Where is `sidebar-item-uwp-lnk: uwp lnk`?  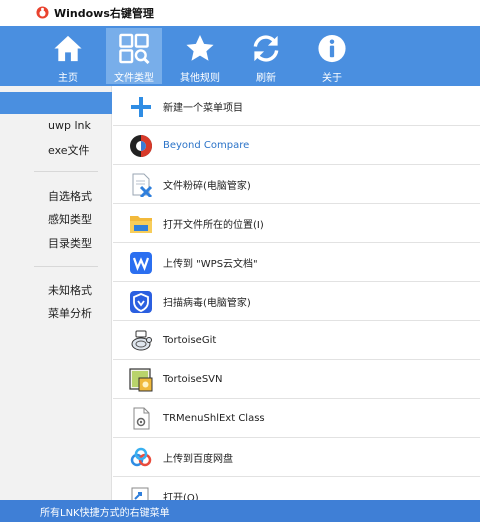
sidebar-item-uwp-lnk: uwp lnk is located at coordinates (69, 125).